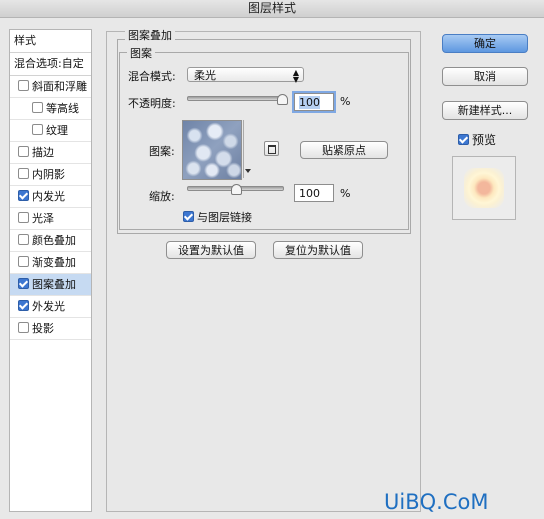 Image resolution: width=544 pixels, height=519 pixels. I want to click on styles-header: 样式, so click(50, 41).